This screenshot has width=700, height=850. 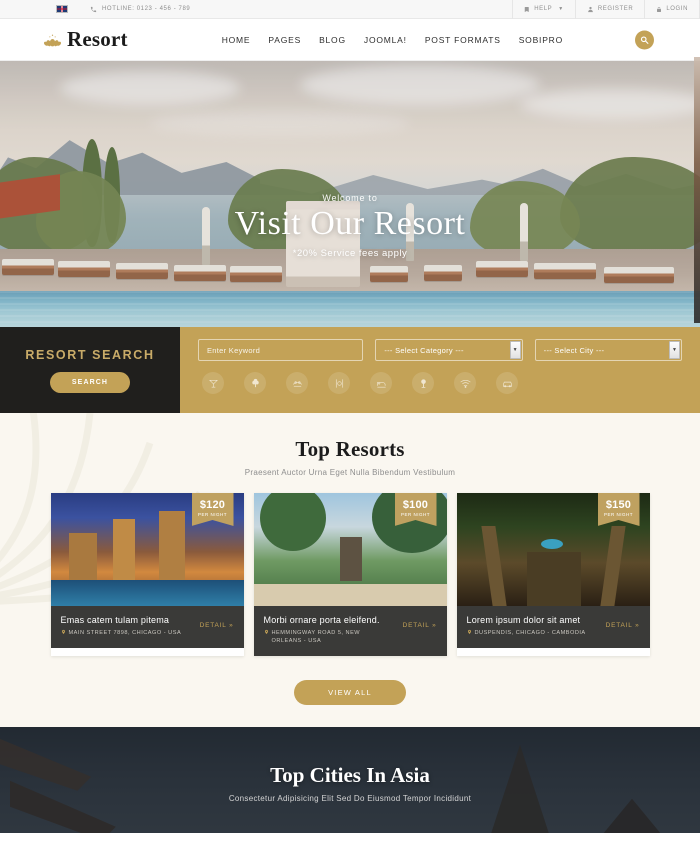 I want to click on logo-text: Resort, so click(x=97, y=39).